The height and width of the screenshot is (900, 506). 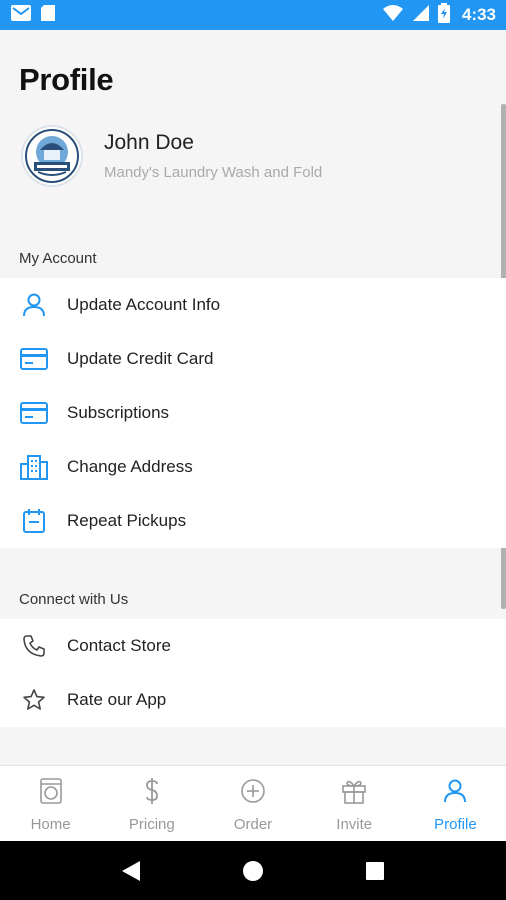 What do you see at coordinates (66, 79) in the screenshot?
I see `page-title: Profile` at bounding box center [66, 79].